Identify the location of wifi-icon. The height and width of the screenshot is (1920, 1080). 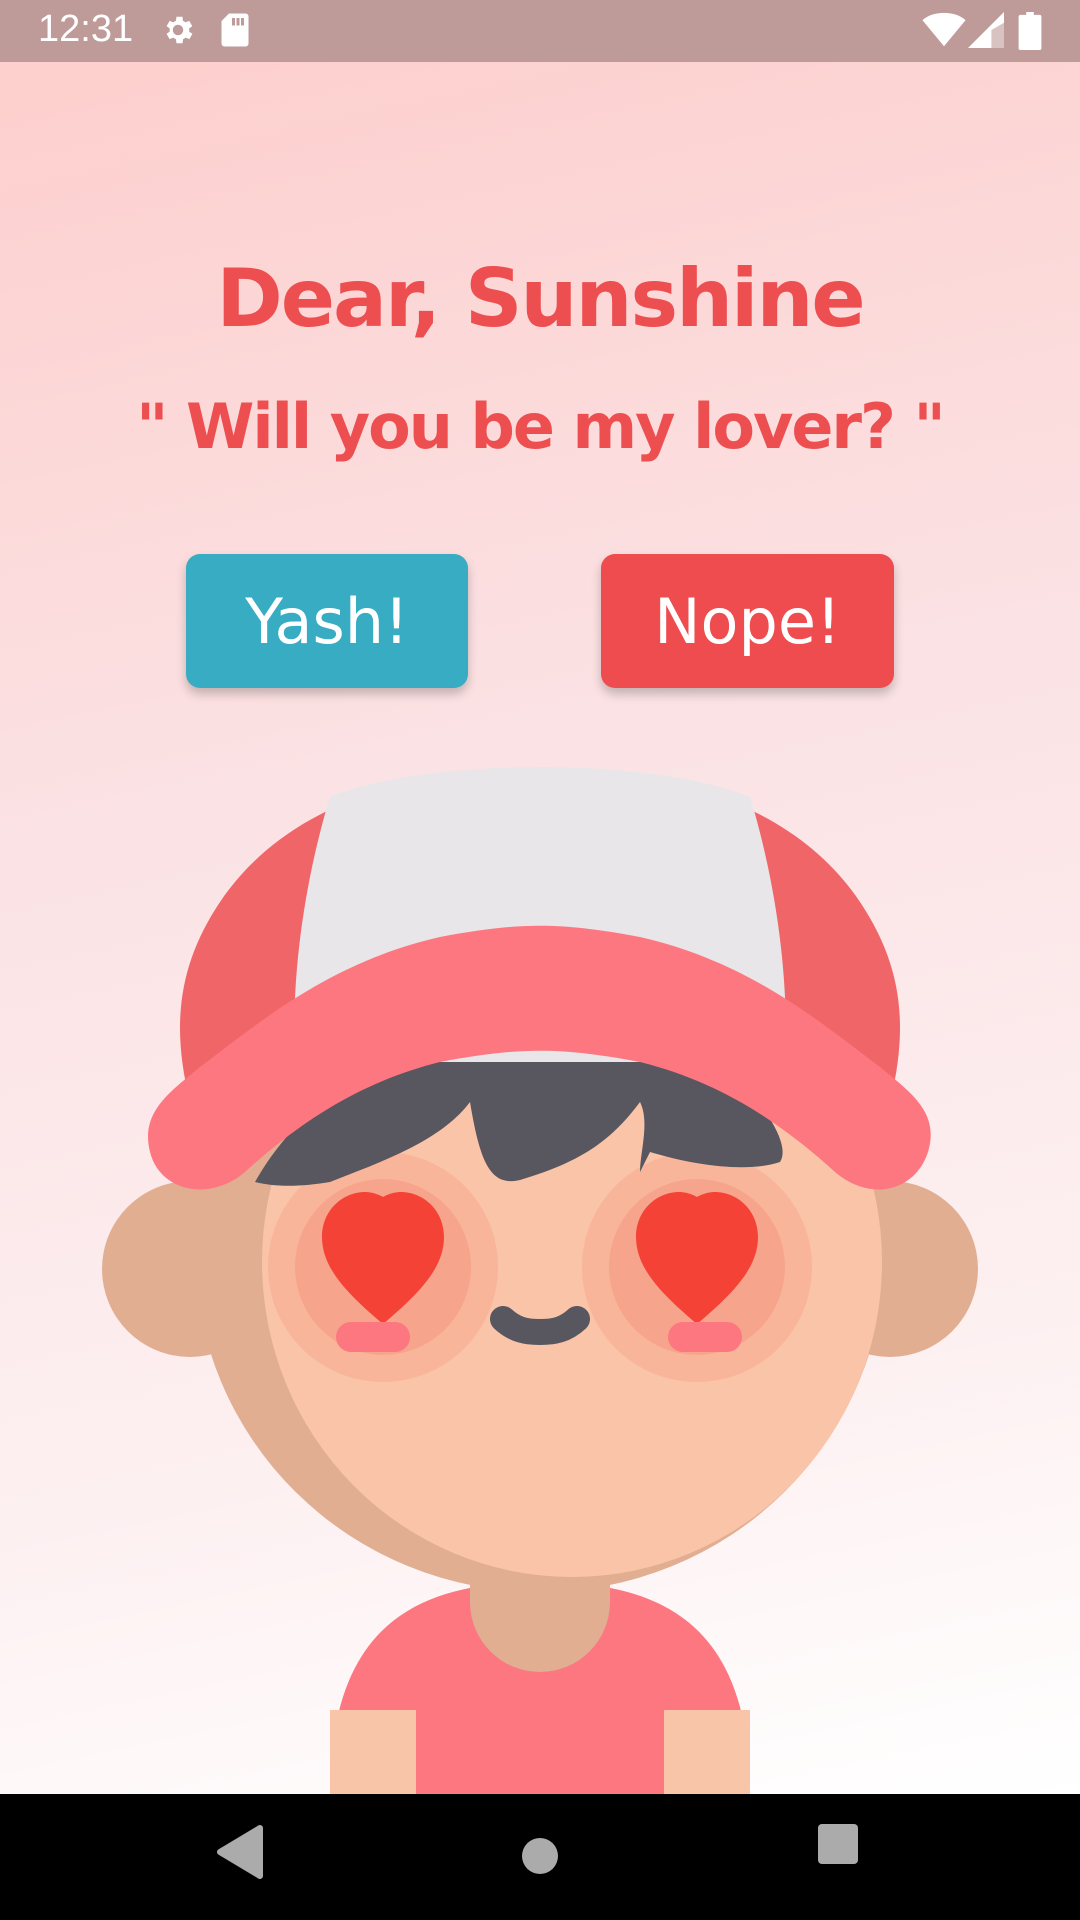
(944, 29).